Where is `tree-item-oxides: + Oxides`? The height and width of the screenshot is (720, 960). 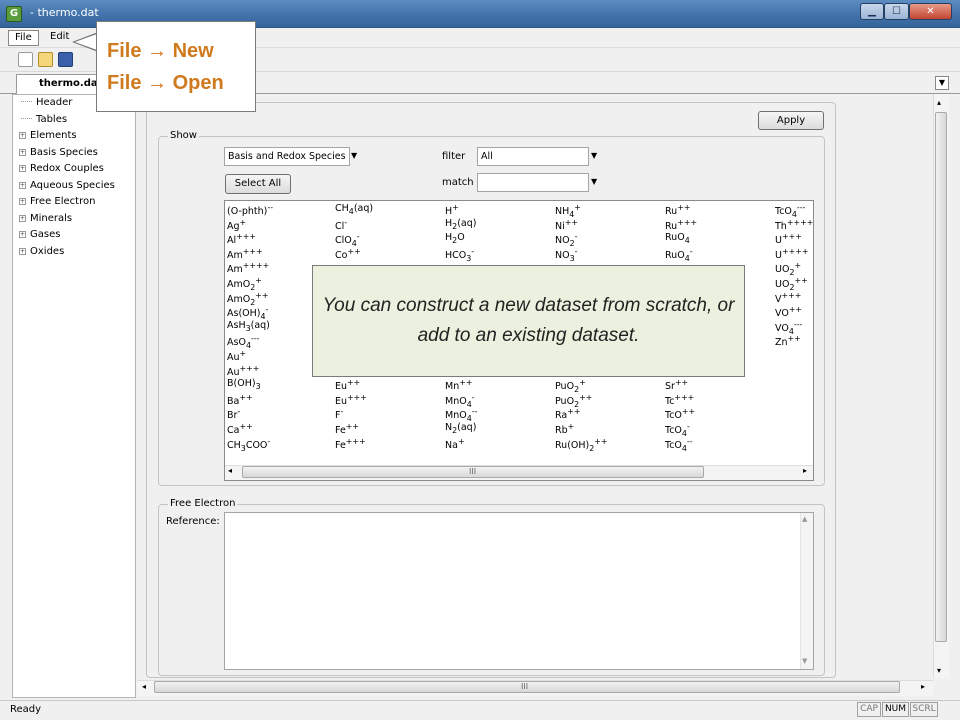 tree-item-oxides: + Oxides is located at coordinates (41, 251).